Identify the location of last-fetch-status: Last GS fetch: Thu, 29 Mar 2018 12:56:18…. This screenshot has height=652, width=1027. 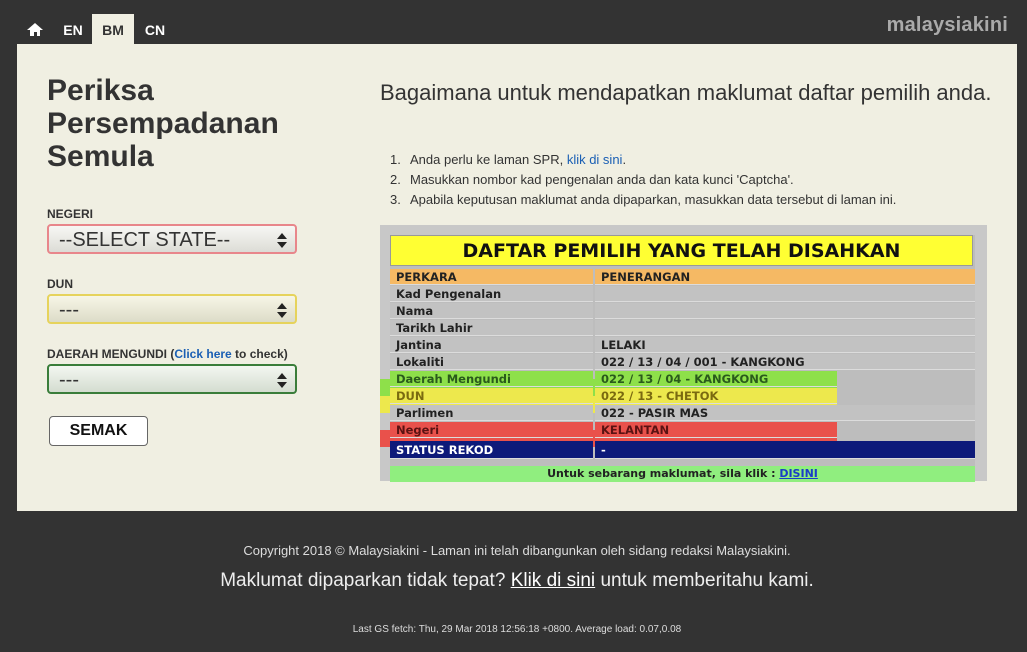
(517, 629).